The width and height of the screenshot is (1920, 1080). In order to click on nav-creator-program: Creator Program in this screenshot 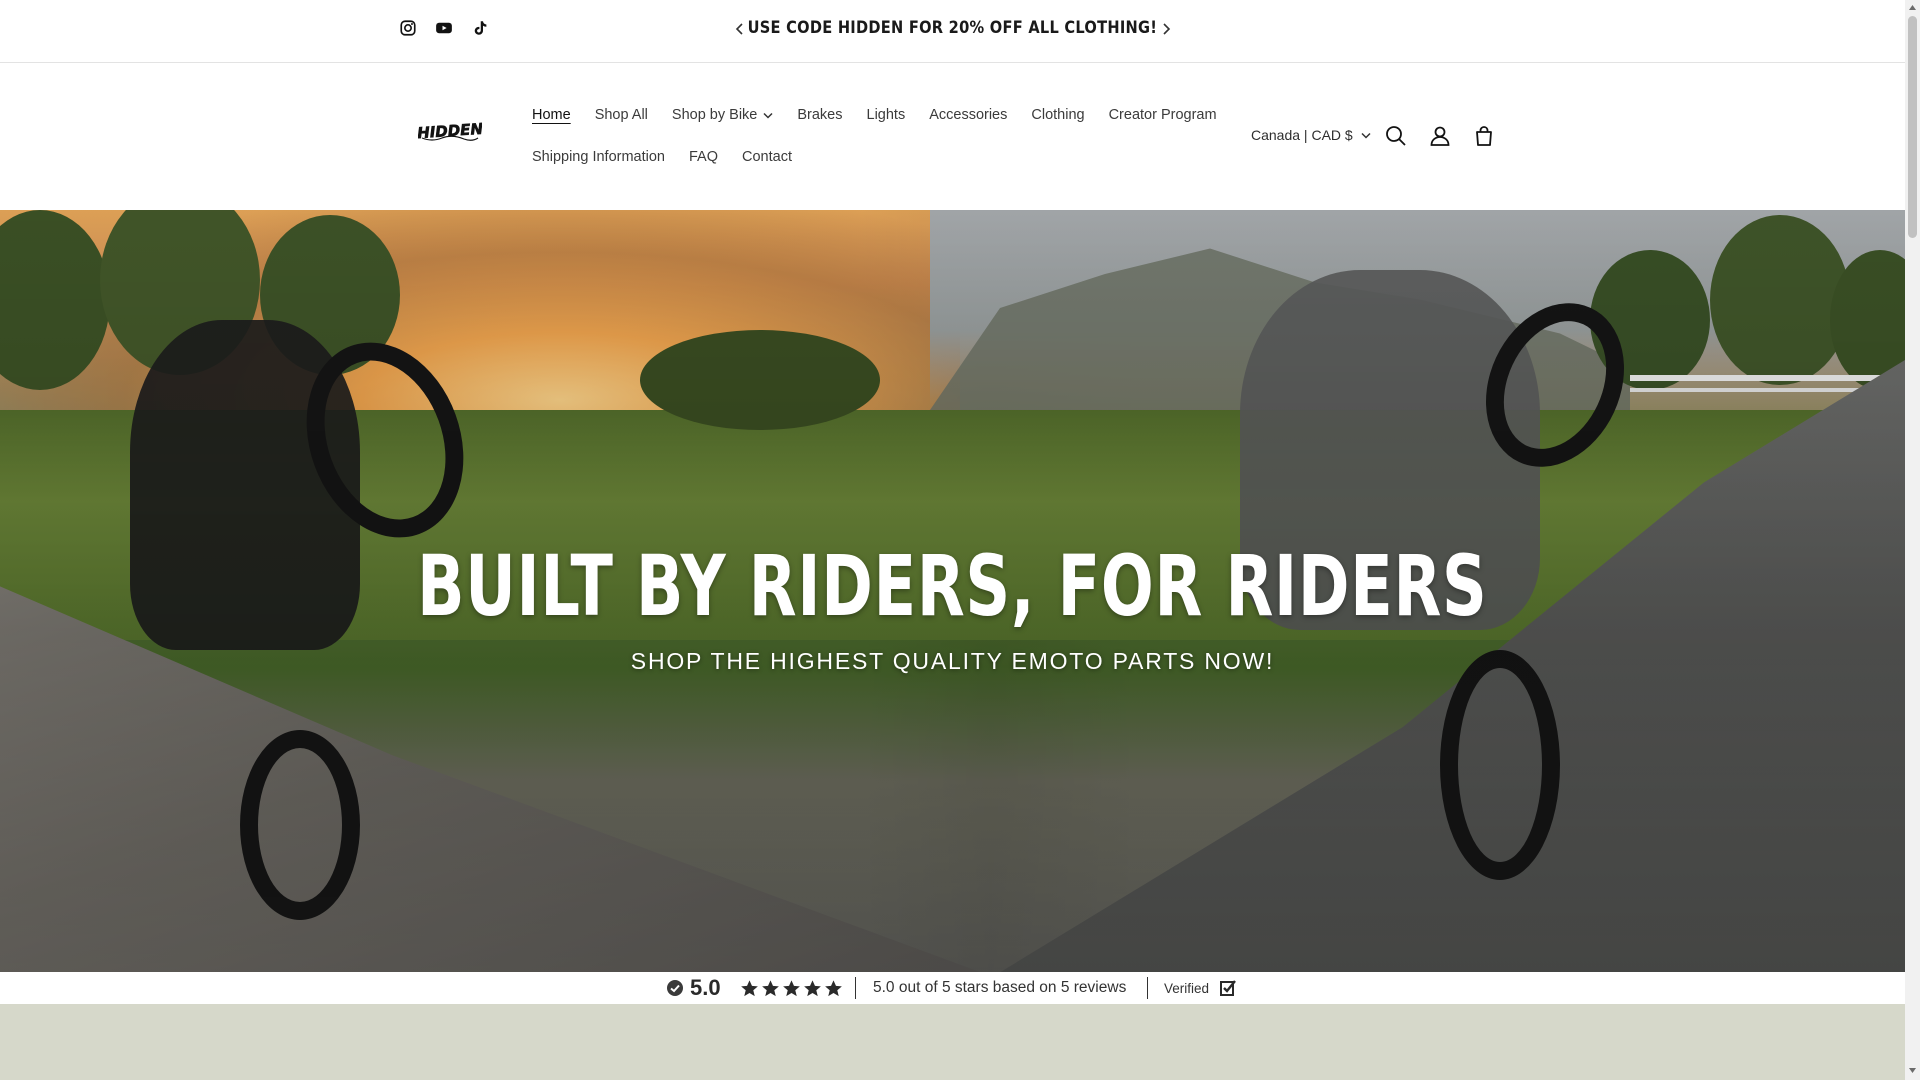, I will do `click(1163, 115)`.